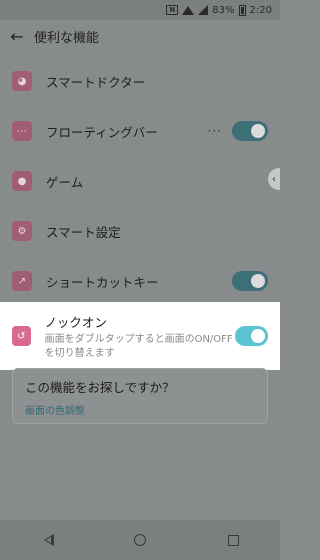 This screenshot has height=560, width=320. Describe the element at coordinates (65, 182) in the screenshot. I see `setting-label: ゲーム` at that location.